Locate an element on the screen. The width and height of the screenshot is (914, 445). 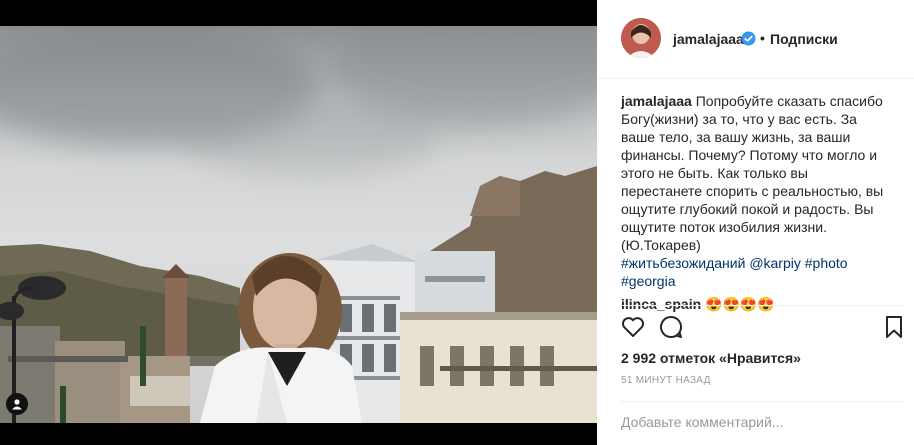
comment-text: 😍😍😍😍 is located at coordinates (740, 304).